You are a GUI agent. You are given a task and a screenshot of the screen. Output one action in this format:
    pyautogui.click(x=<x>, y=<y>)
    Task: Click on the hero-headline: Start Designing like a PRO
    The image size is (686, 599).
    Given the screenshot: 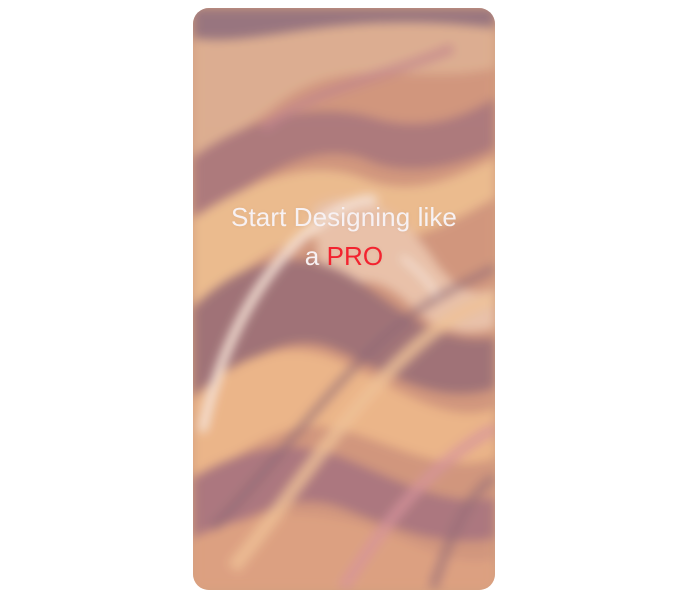 What is the action you would take?
    pyautogui.click(x=344, y=237)
    